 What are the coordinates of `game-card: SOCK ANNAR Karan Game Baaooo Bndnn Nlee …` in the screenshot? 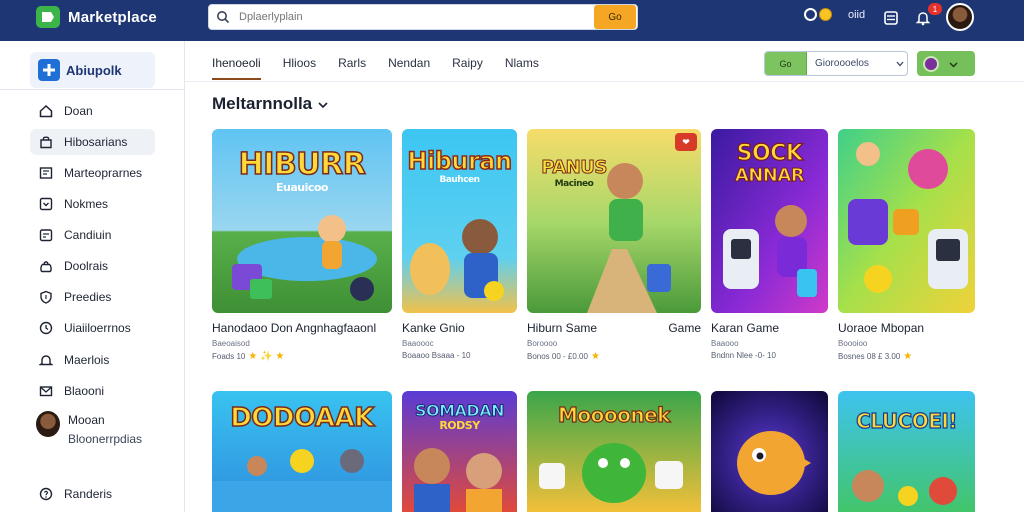 It's located at (769, 244).